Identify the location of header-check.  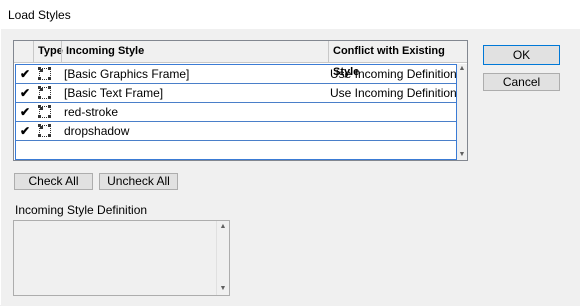
(23, 51).